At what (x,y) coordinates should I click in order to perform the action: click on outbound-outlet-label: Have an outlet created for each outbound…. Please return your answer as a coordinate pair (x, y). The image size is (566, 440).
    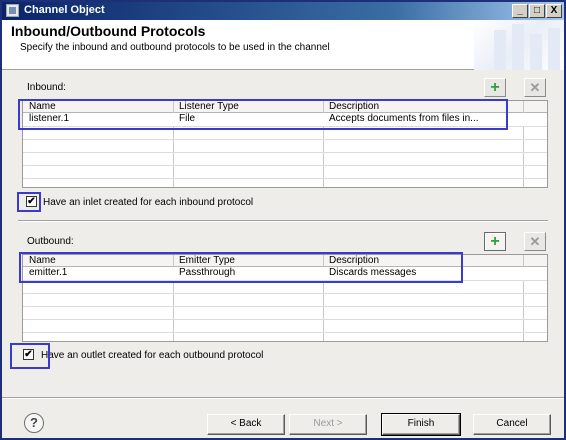
    Looking at the image, I should click on (152, 355).